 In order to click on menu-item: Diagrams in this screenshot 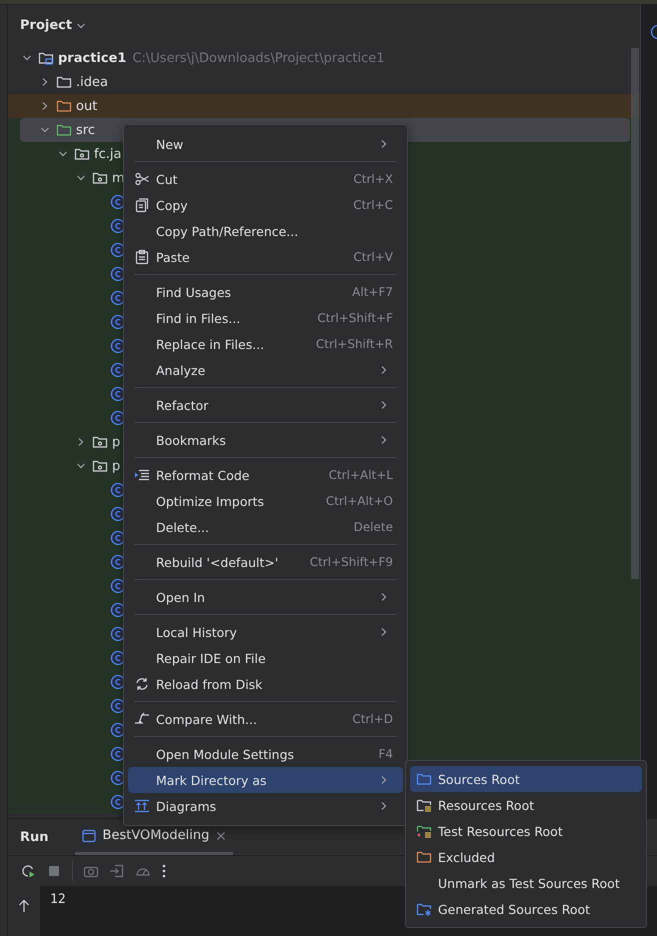, I will do `click(265, 806)`.